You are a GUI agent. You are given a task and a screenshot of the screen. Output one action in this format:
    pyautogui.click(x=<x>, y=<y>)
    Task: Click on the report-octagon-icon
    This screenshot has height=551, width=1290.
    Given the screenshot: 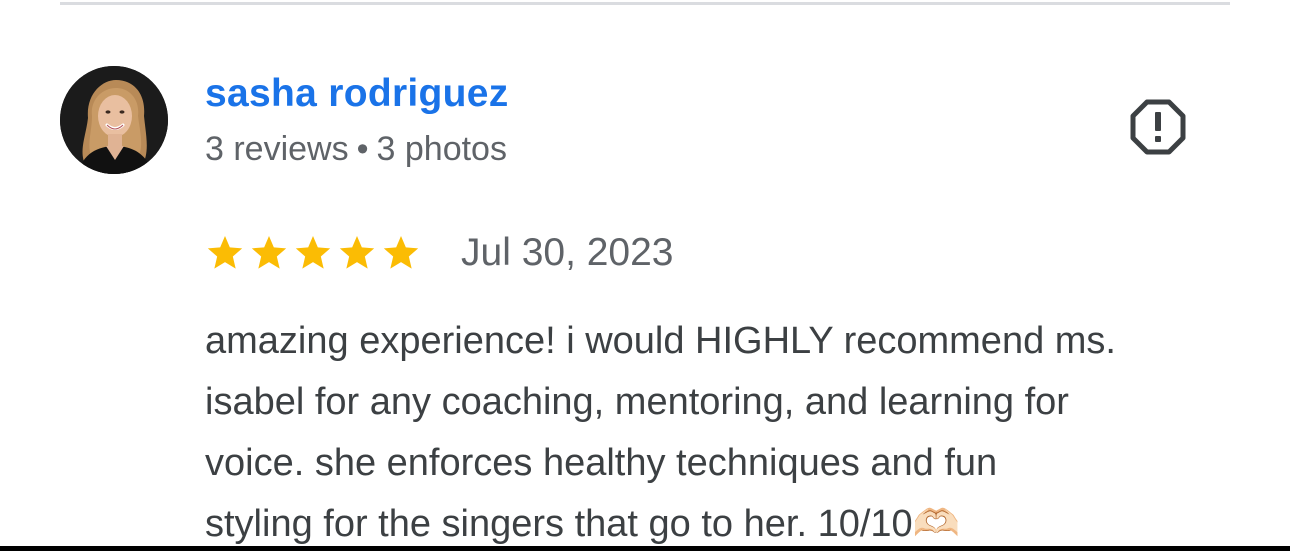 What is the action you would take?
    pyautogui.click(x=1158, y=127)
    